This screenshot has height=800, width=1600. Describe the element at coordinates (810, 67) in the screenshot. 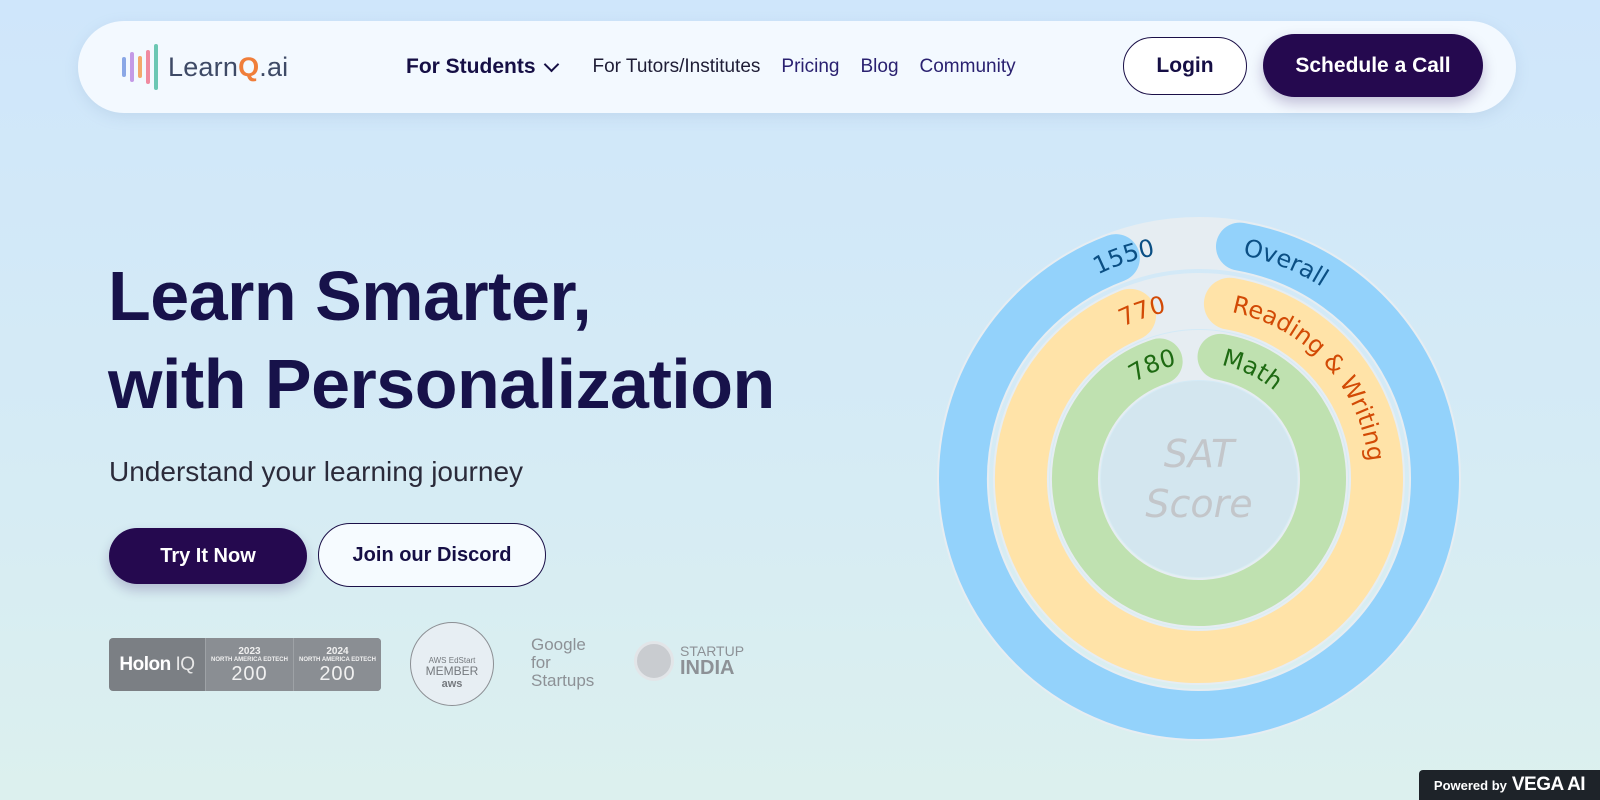

I see `nav-pricing: Pricing` at that location.